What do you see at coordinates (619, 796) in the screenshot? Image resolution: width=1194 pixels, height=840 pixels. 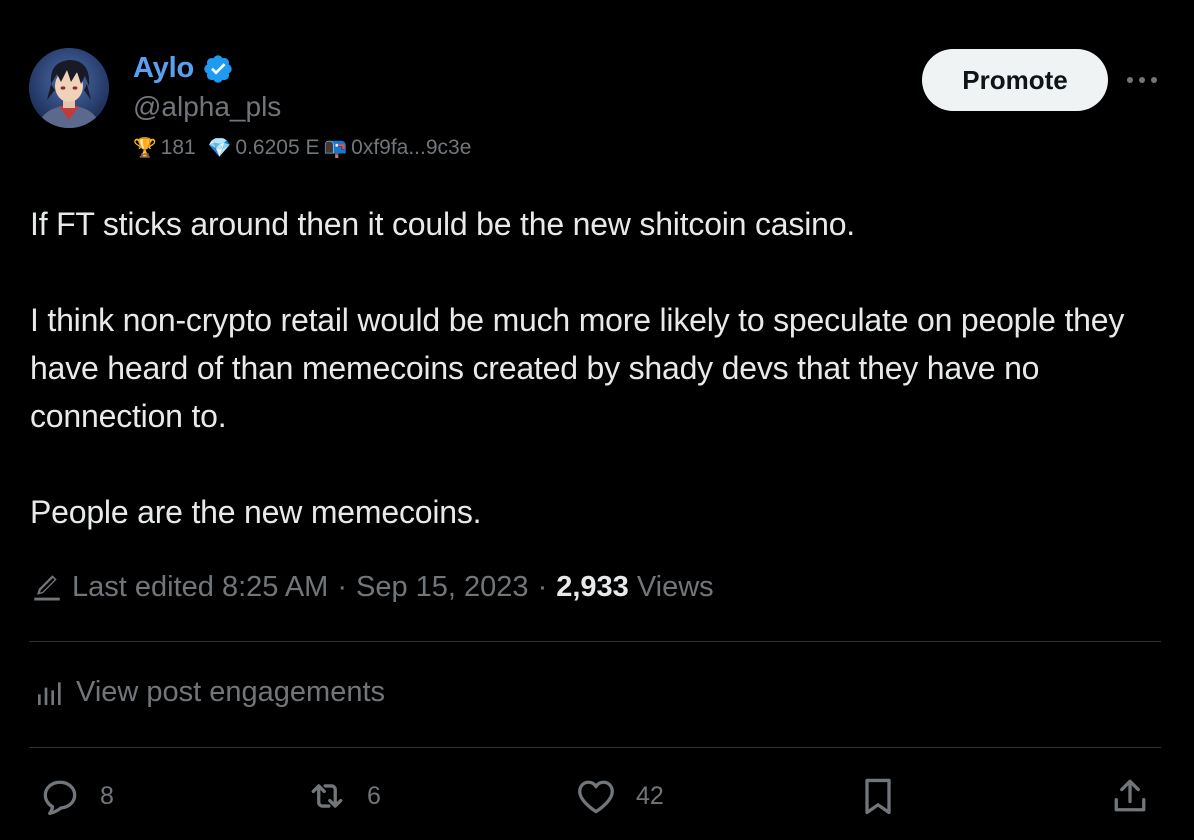 I see `like-button: 42` at bounding box center [619, 796].